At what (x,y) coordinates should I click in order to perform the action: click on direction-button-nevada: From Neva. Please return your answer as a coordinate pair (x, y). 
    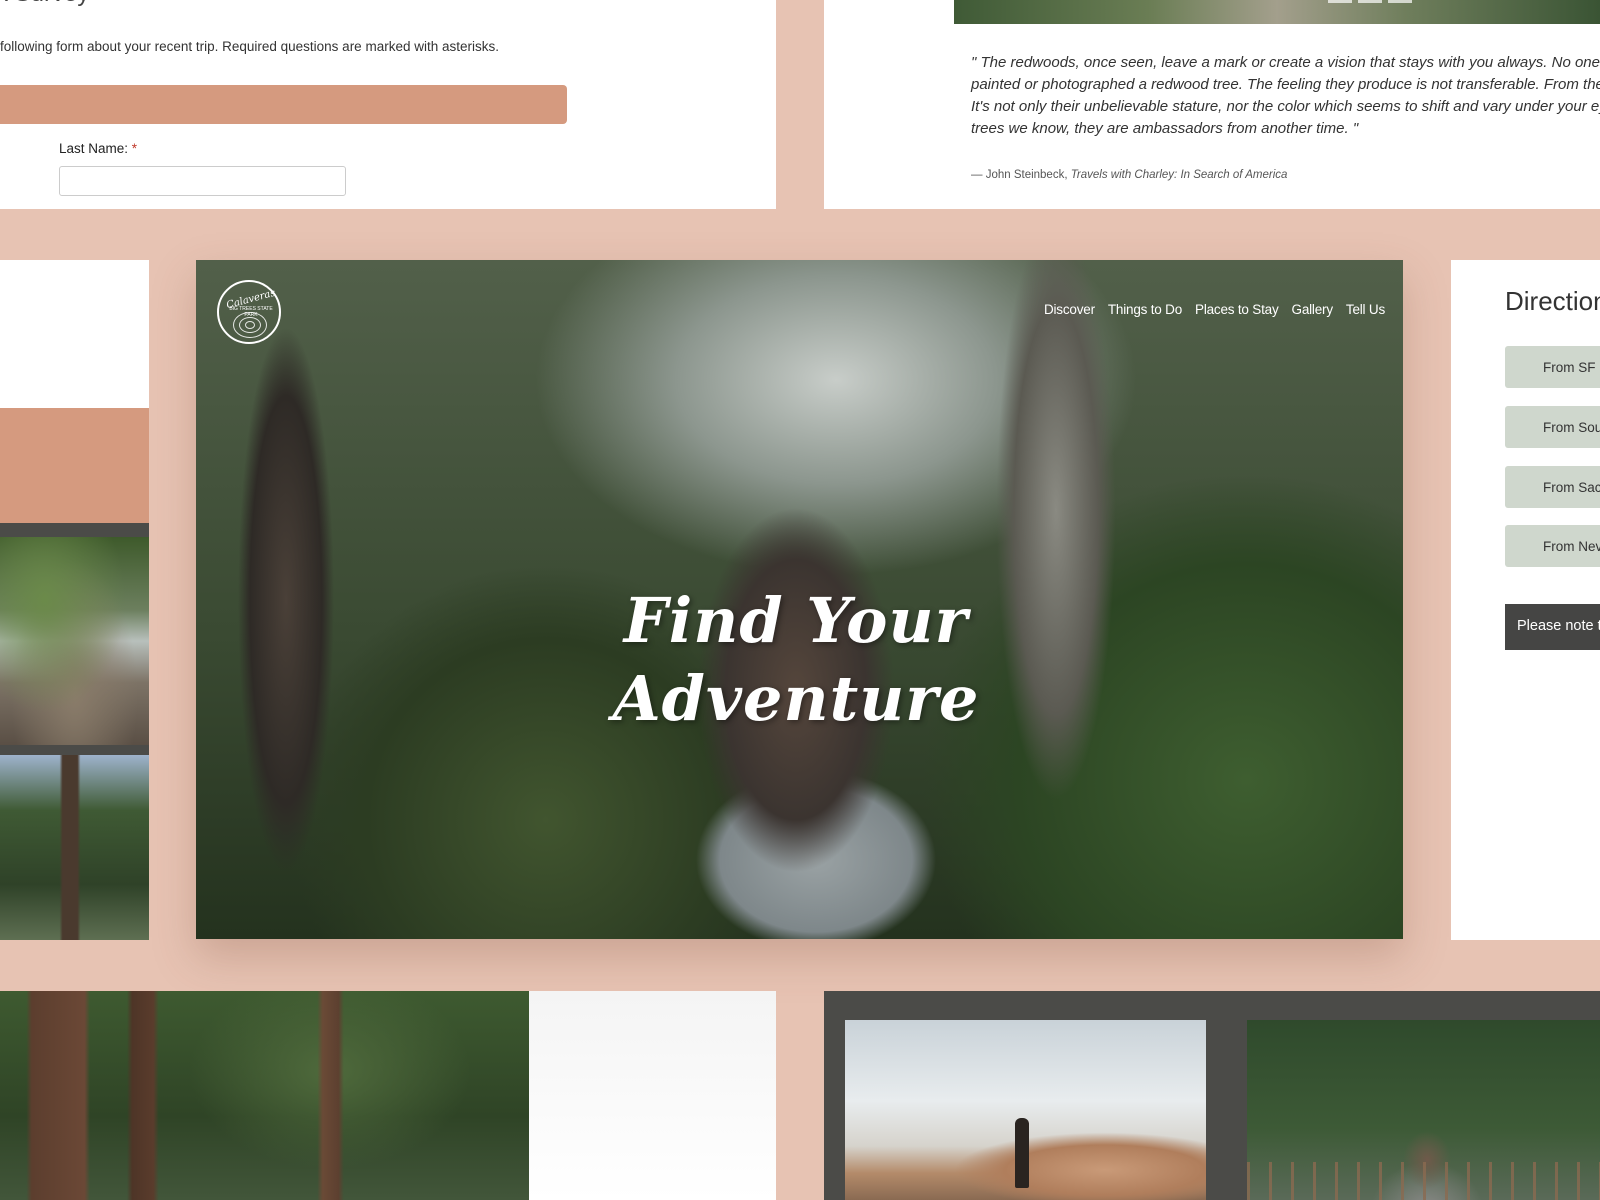
    Looking at the image, I should click on (1552, 546).